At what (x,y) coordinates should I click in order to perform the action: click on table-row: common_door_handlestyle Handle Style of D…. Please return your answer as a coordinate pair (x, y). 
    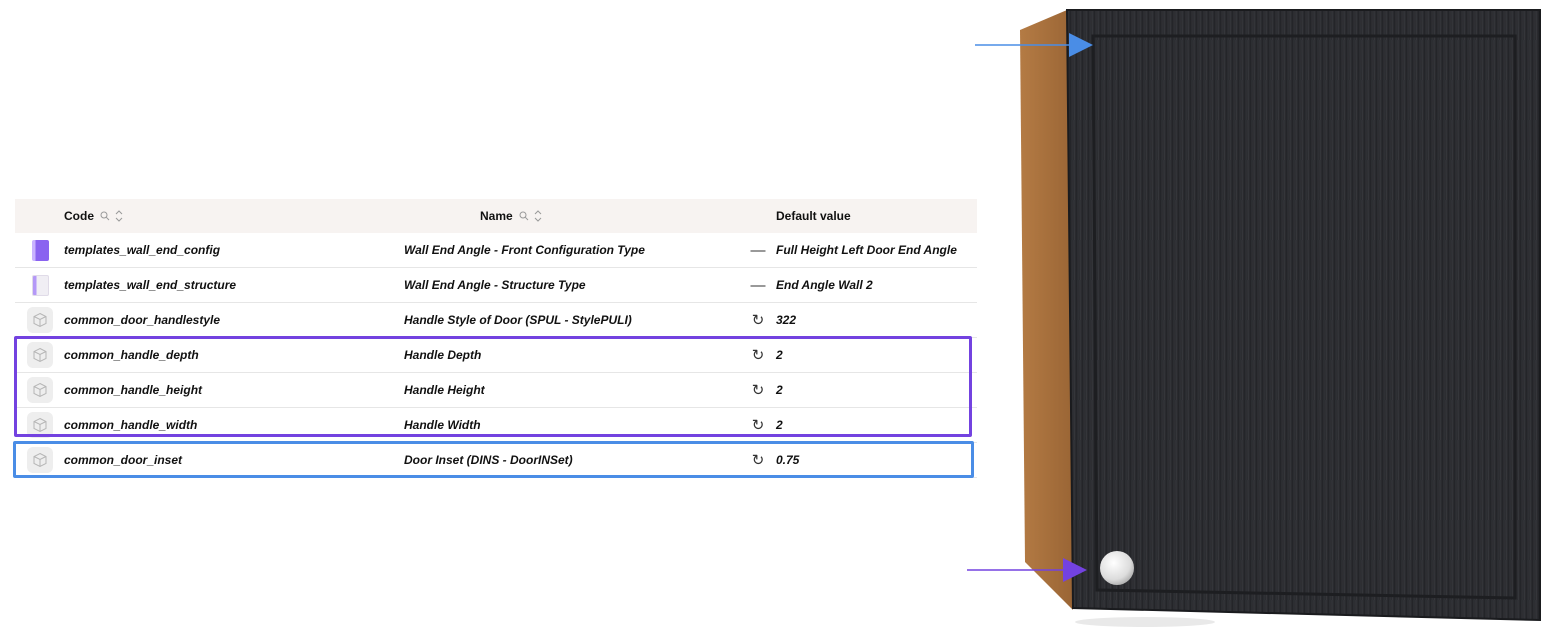
    Looking at the image, I should click on (496, 320).